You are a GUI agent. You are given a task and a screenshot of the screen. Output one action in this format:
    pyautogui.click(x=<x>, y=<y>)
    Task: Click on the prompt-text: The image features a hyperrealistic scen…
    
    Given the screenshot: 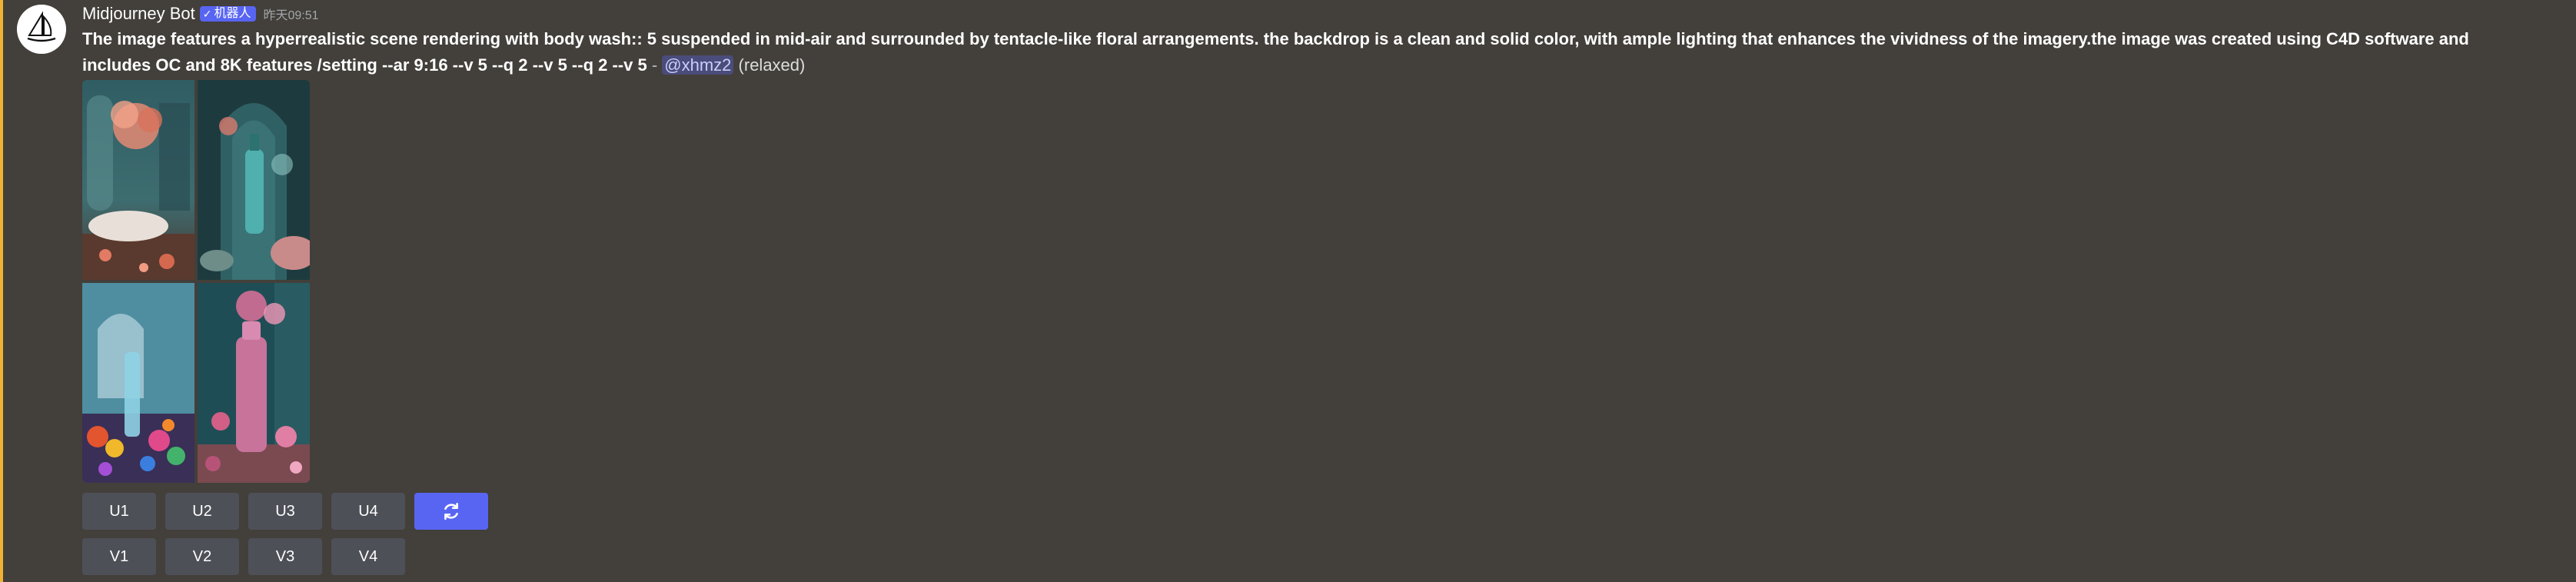 What is the action you would take?
    pyautogui.click(x=1275, y=52)
    